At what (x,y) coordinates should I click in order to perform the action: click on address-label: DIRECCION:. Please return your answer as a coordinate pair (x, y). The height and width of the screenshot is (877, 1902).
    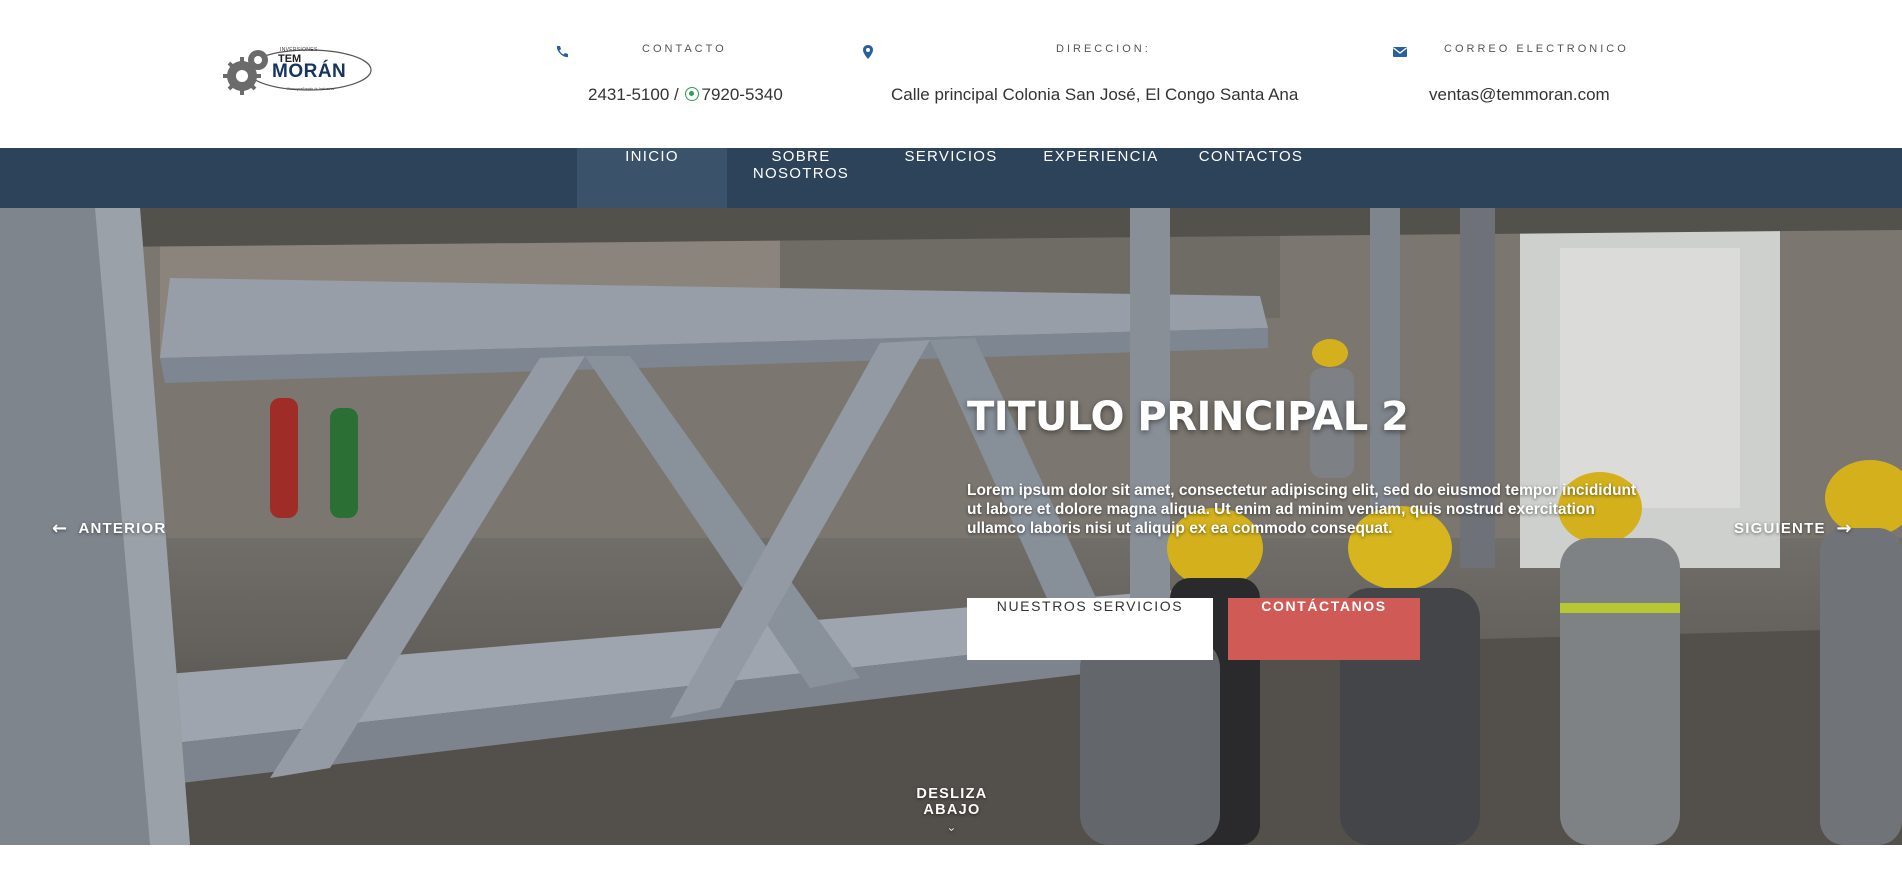
    Looking at the image, I should click on (1103, 49).